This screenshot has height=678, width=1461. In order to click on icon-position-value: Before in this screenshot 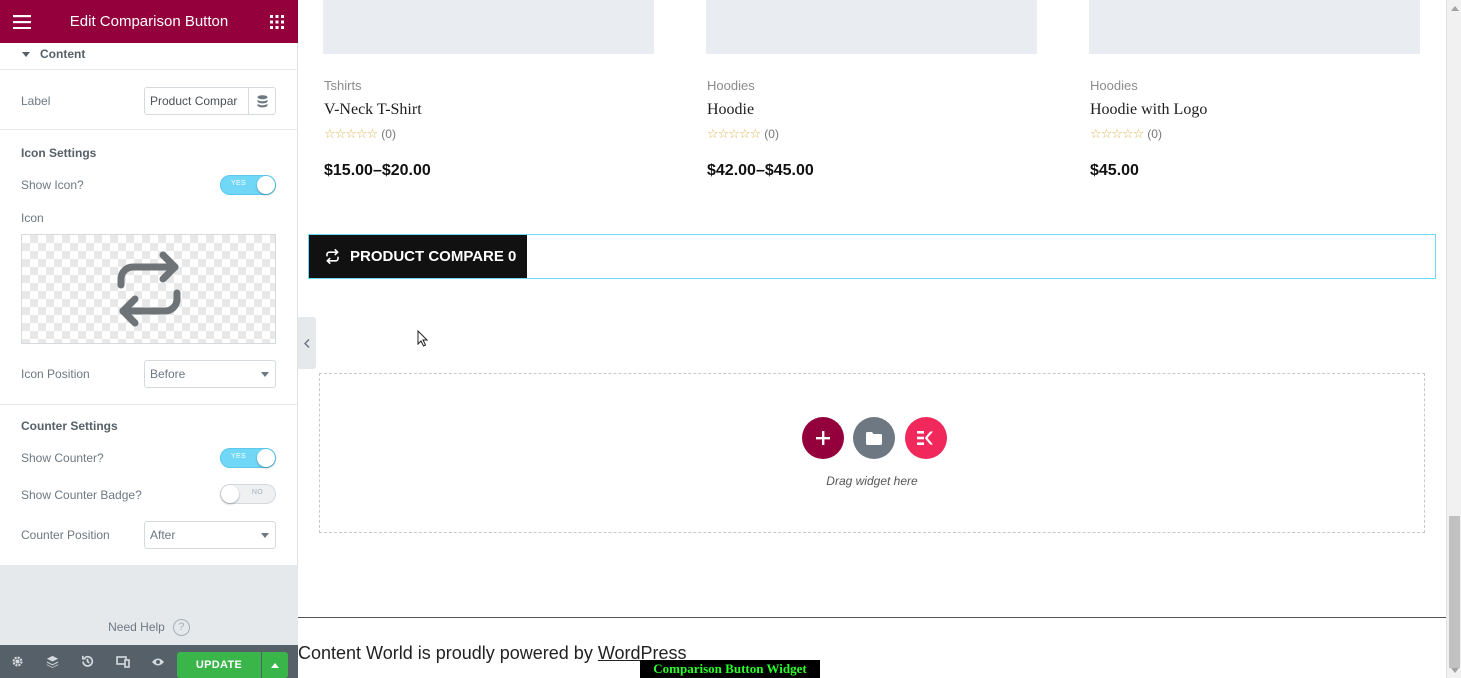, I will do `click(168, 374)`.